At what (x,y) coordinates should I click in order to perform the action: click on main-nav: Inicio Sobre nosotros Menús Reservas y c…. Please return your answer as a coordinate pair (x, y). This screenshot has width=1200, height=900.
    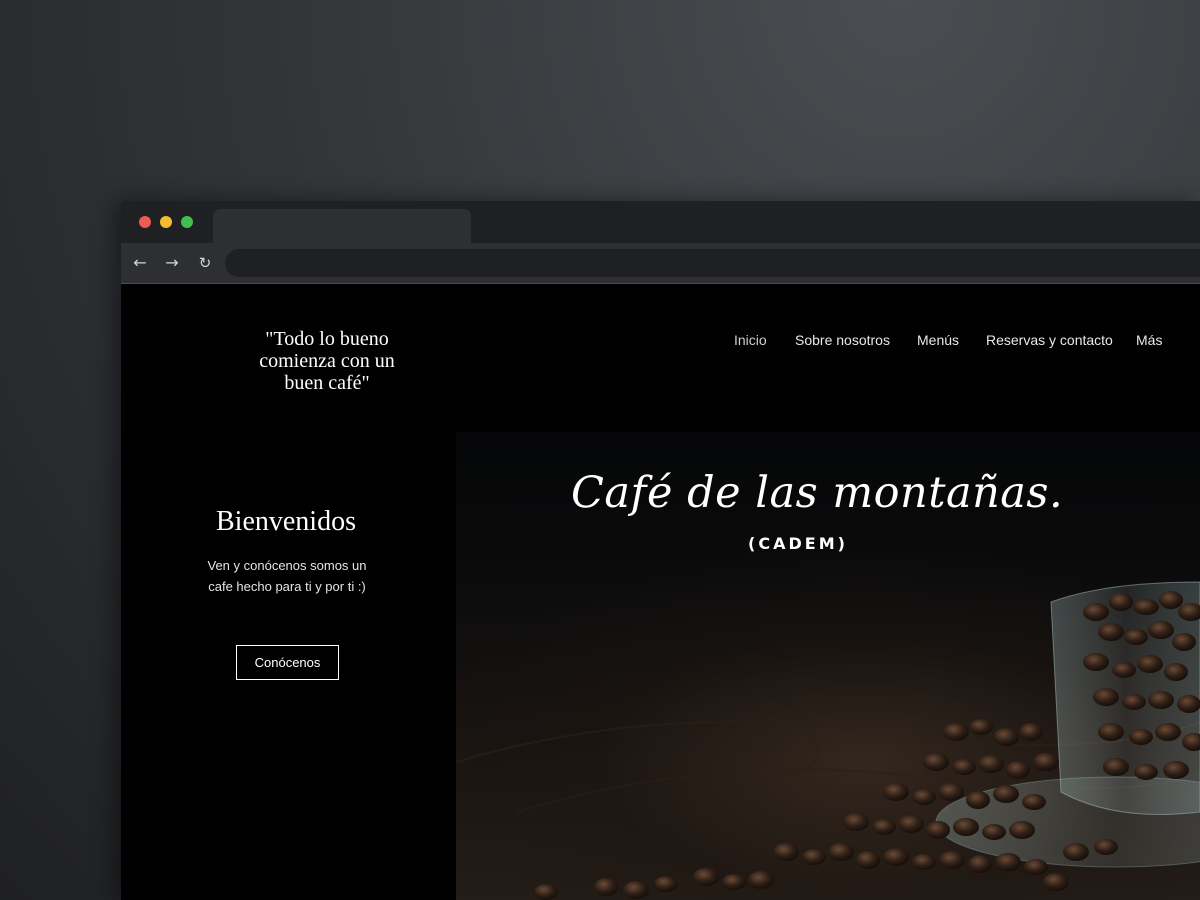
    Looking at the image, I should click on (660, 342).